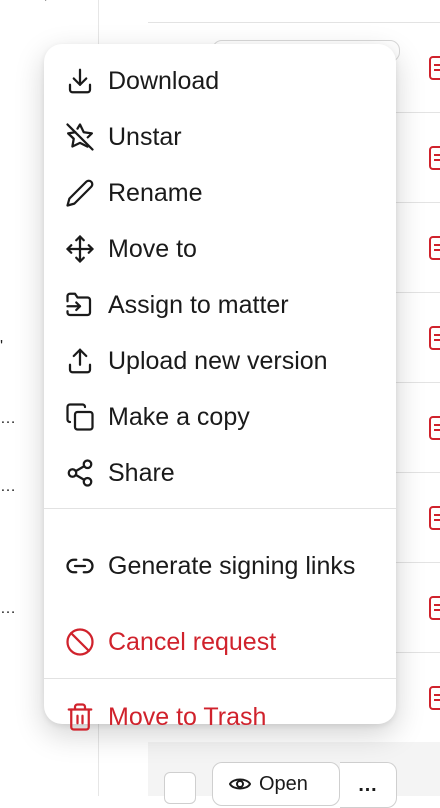 Image resolution: width=440 pixels, height=808 pixels. I want to click on row-checkbox, so click(180, 788).